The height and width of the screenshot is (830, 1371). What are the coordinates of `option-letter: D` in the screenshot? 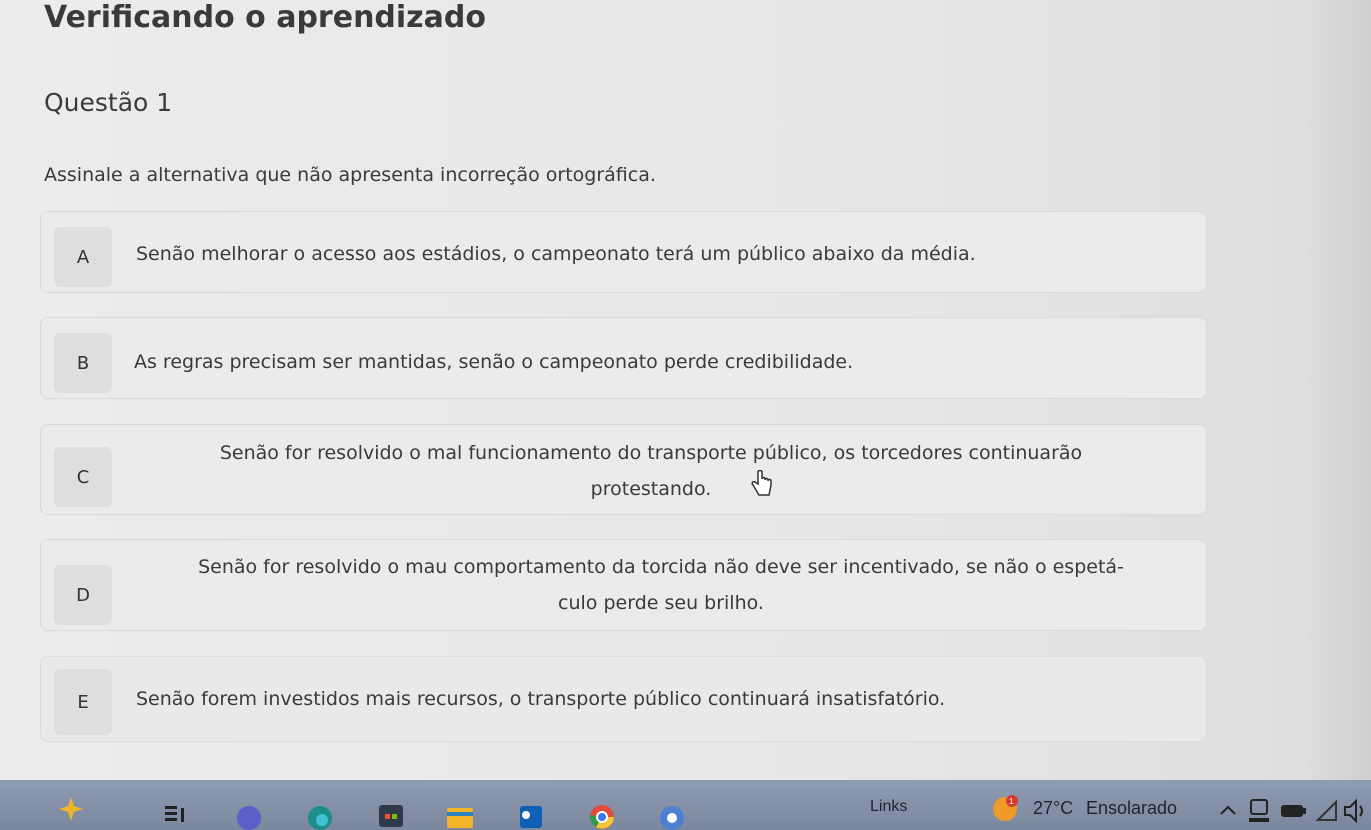 It's located at (83, 595).